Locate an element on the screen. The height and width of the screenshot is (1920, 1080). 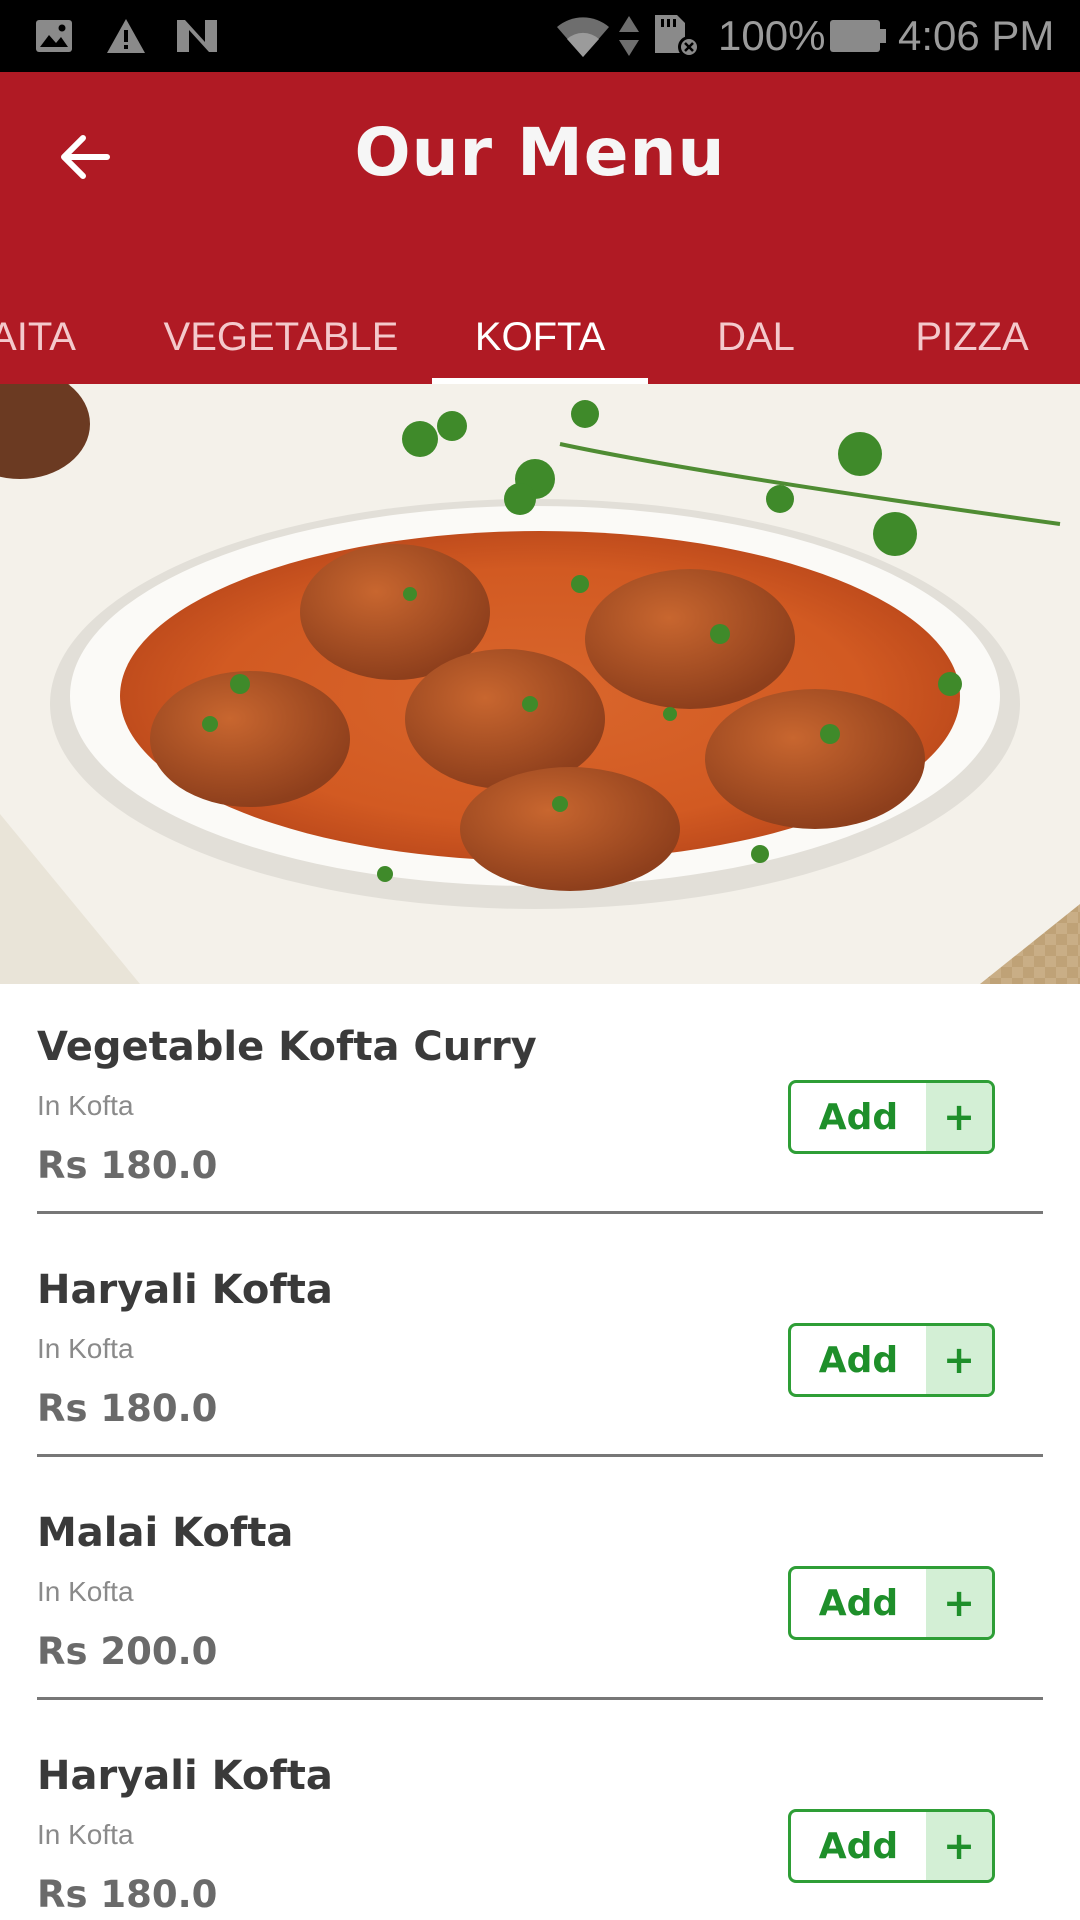
page-title: Our Menu is located at coordinates (540, 152).